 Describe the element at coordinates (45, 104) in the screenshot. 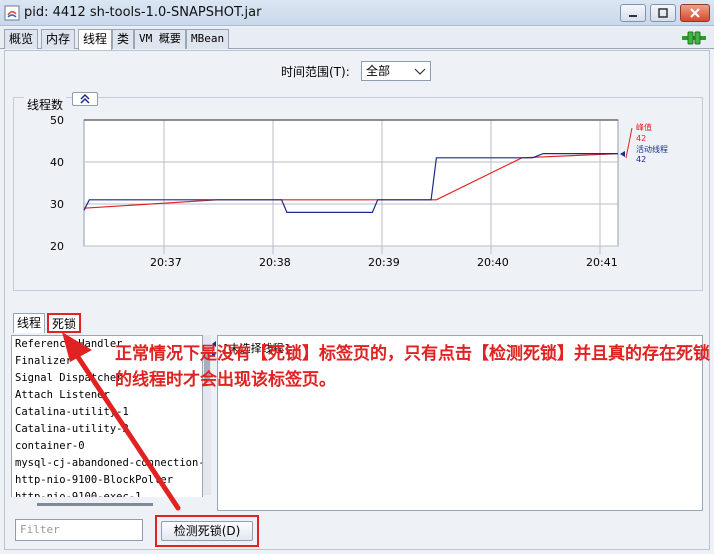

I see `chart-title: 线程数` at that location.